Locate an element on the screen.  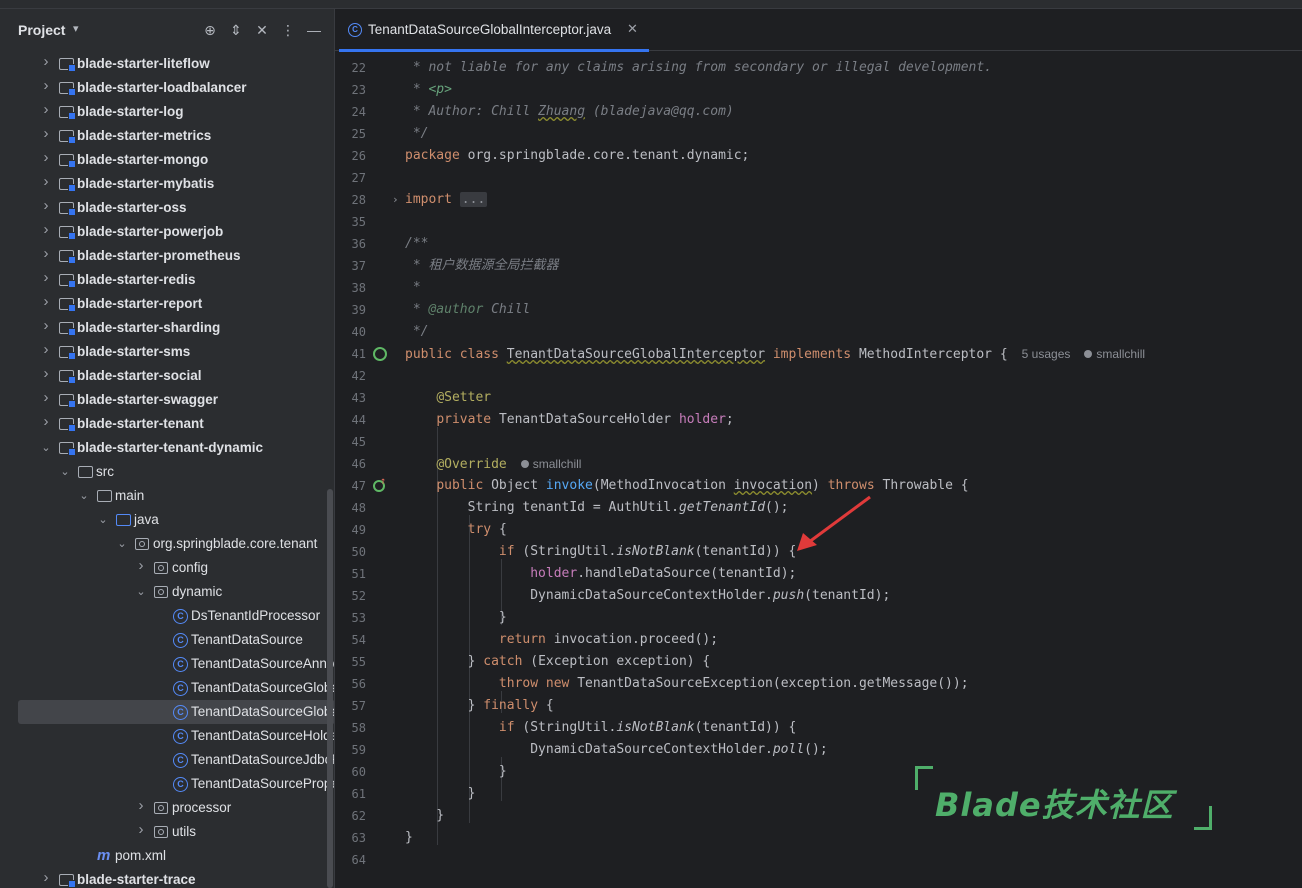
tree-item: › utils is located at coordinates (167, 832).